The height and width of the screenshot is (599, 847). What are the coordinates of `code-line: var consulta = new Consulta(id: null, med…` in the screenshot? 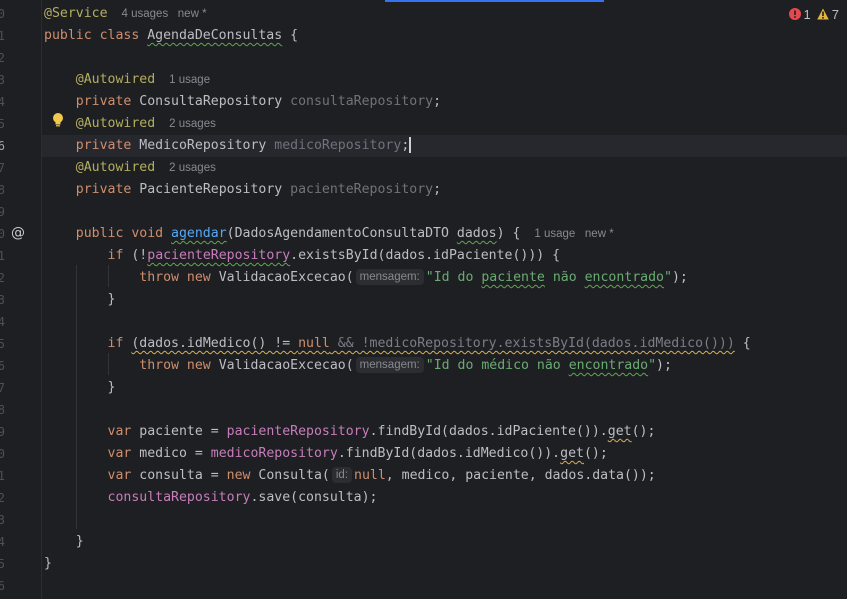 It's located at (350, 476).